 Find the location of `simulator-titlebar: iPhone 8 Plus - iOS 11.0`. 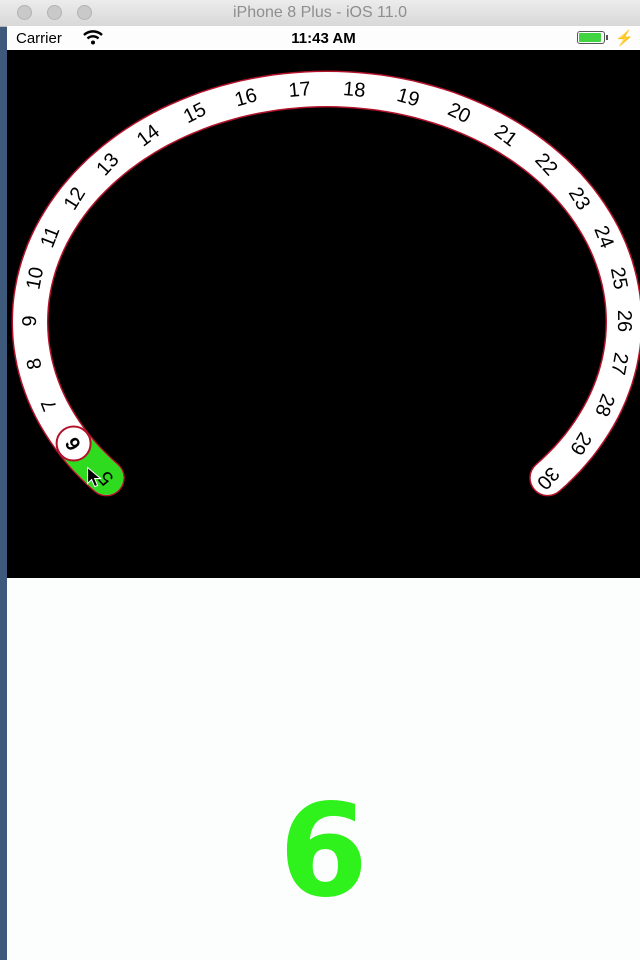

simulator-titlebar: iPhone 8 Plus - iOS 11.0 is located at coordinates (320, 13).